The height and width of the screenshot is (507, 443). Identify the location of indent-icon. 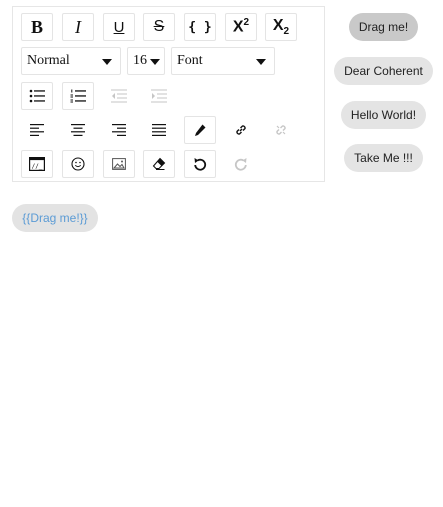
(159, 96).